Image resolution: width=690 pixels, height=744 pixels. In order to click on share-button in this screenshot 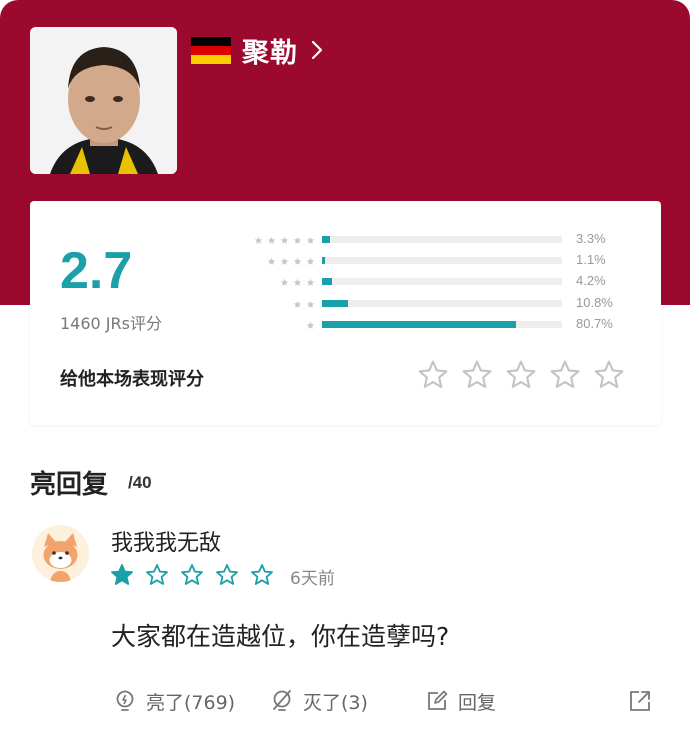, I will do `click(644, 701)`.